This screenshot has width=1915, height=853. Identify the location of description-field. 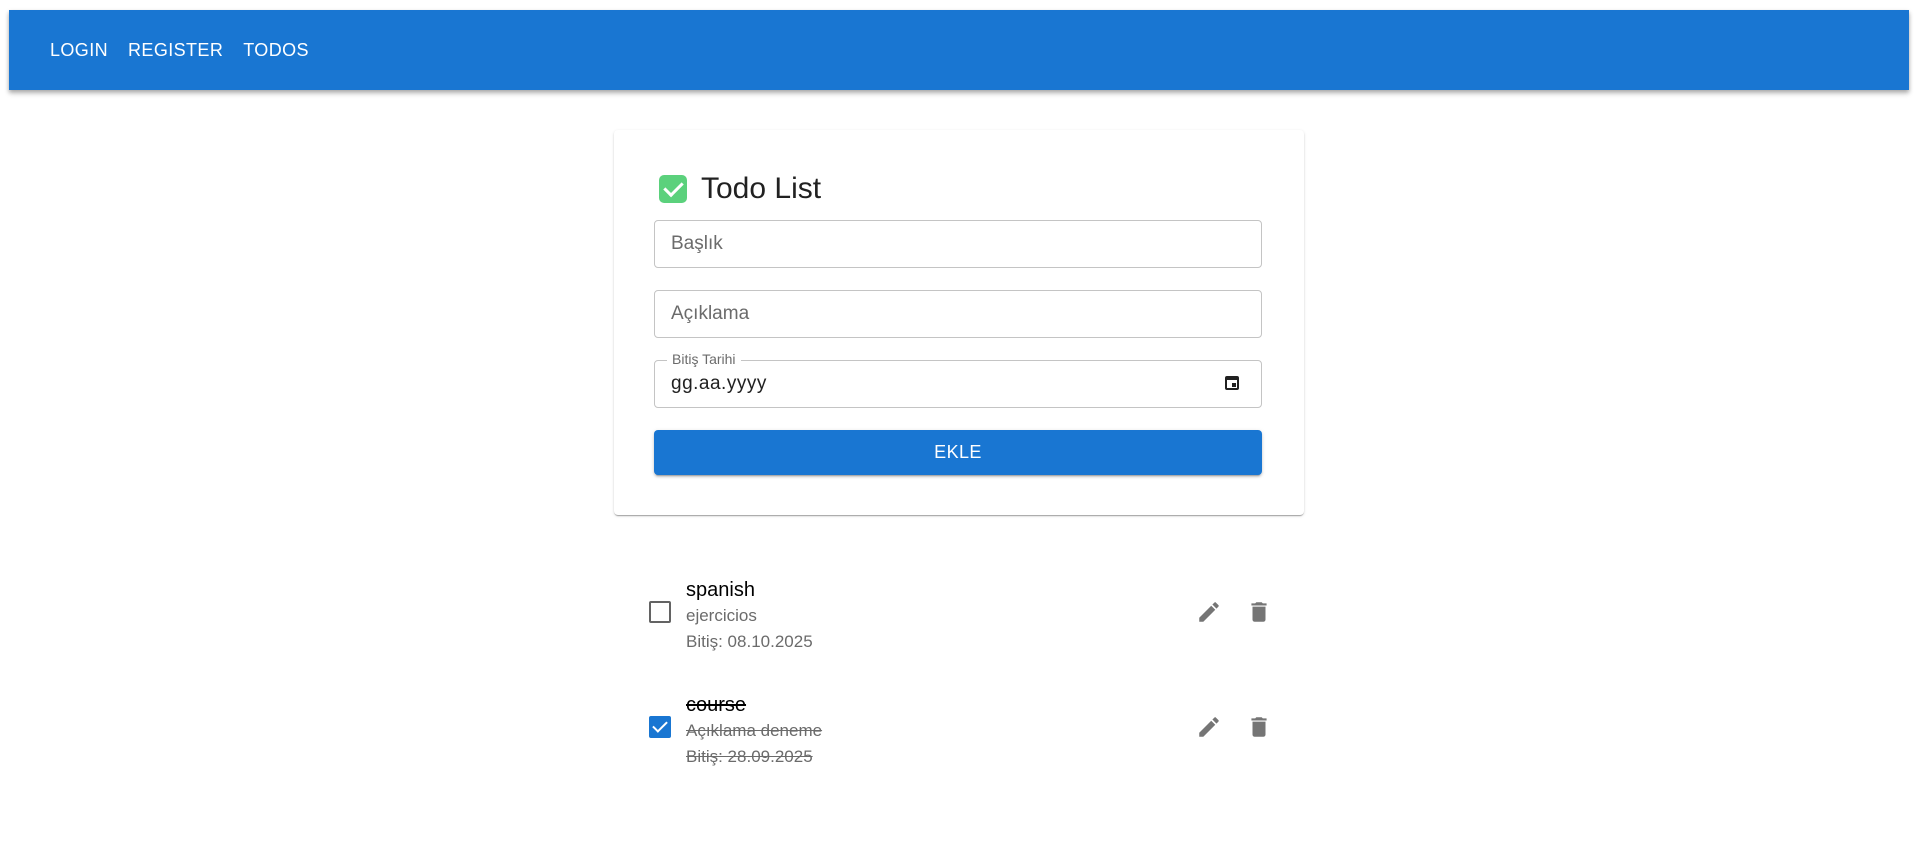
(958, 314).